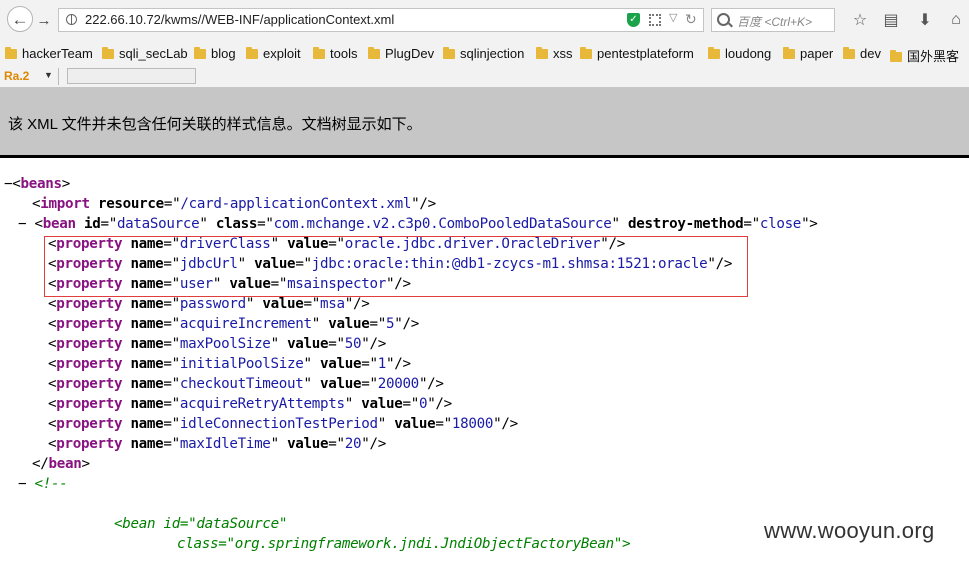 Image resolution: width=969 pixels, height=561 pixels. What do you see at coordinates (396, 266) in the screenshot?
I see `credentials-highlight-box` at bounding box center [396, 266].